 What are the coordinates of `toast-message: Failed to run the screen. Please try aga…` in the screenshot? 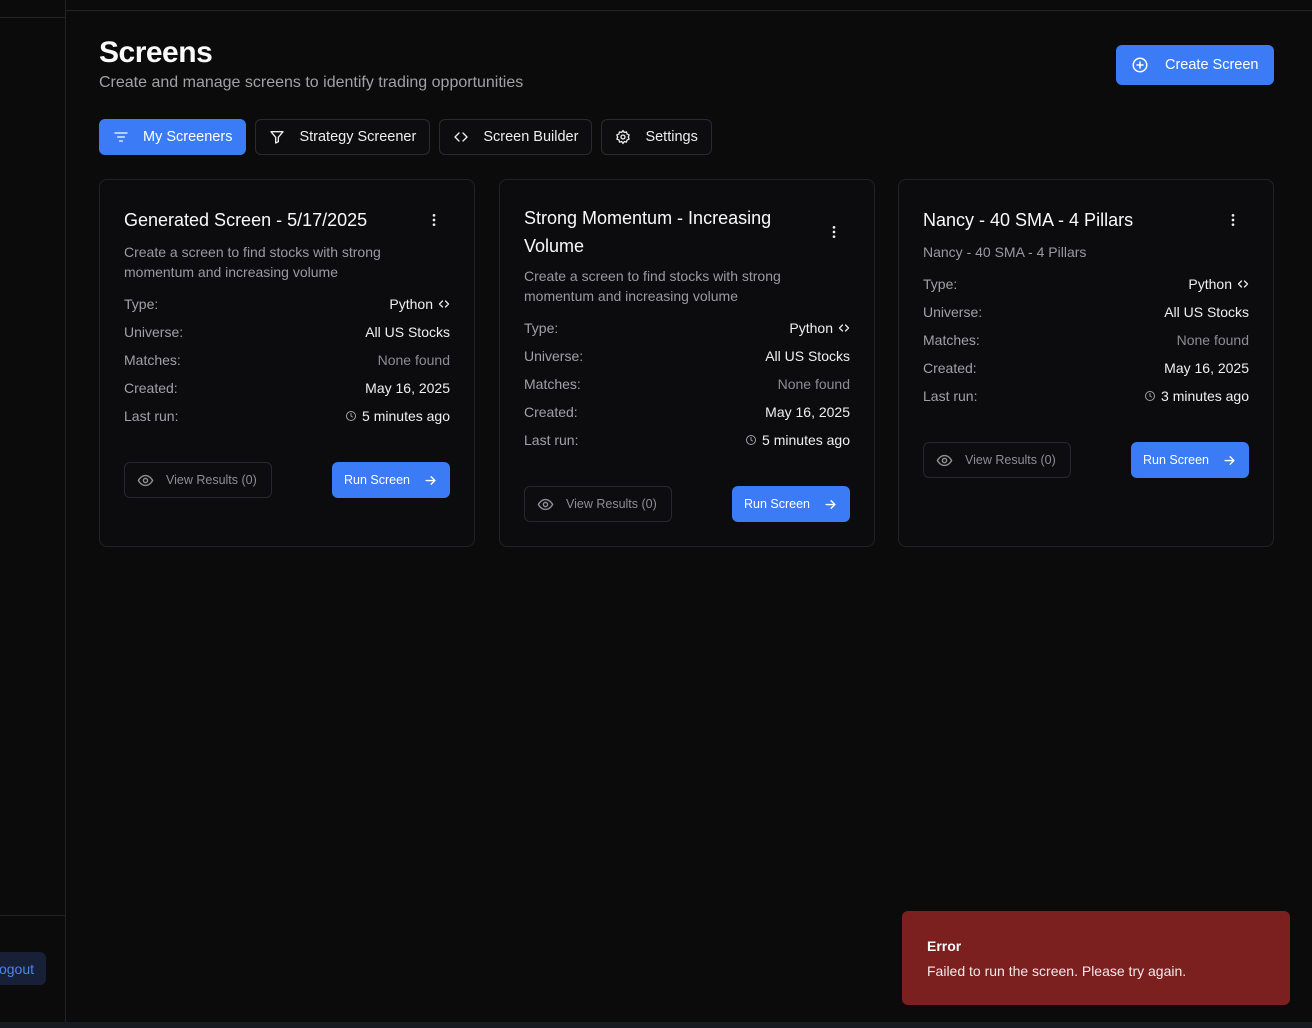 It's located at (1057, 971).